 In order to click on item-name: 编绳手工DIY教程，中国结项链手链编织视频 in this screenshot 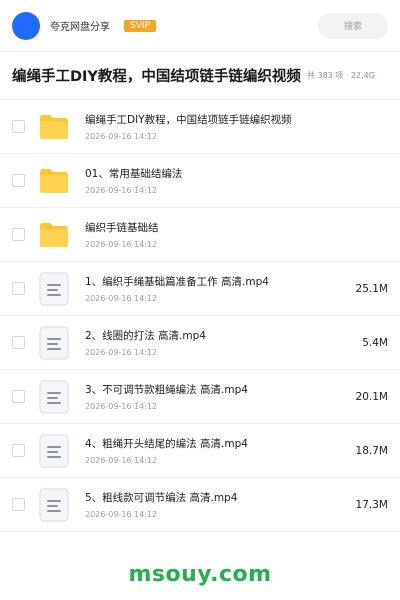, I will do `click(188, 120)`.